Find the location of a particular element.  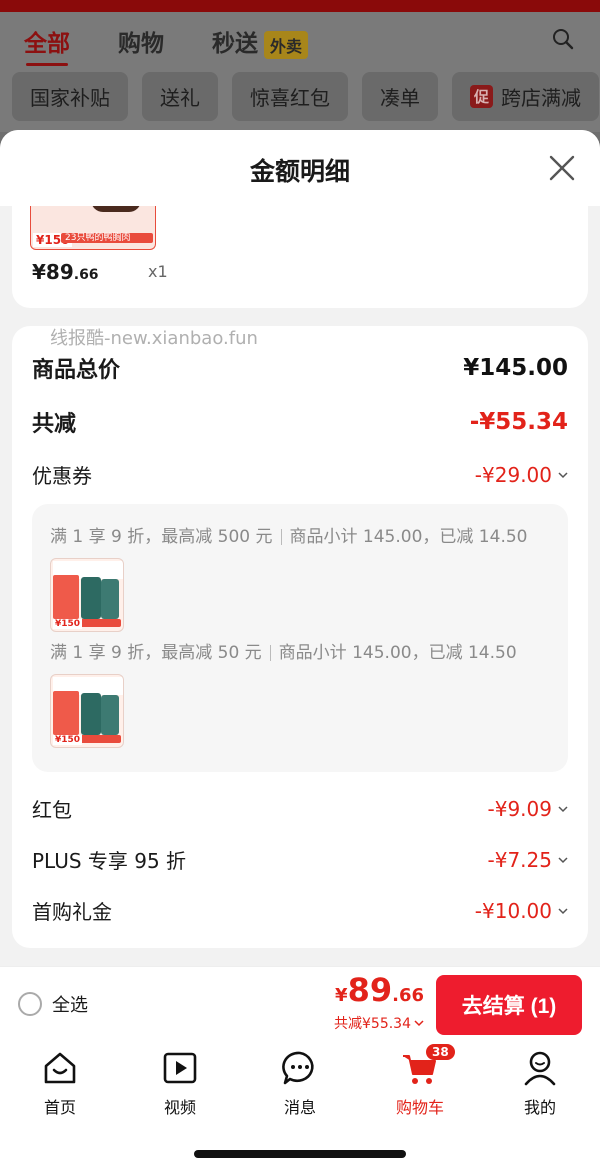

thumbnail-banner: 23只鸭的鸭胸肉 is located at coordinates (107, 238).